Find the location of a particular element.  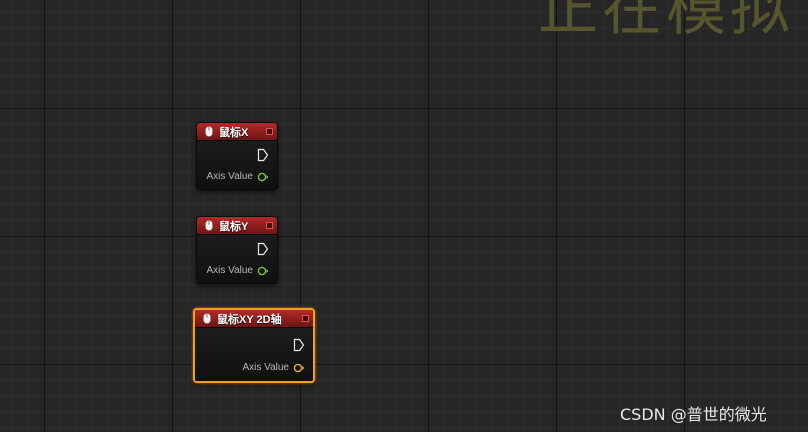

node-title: 鼠标X is located at coordinates (234, 132).